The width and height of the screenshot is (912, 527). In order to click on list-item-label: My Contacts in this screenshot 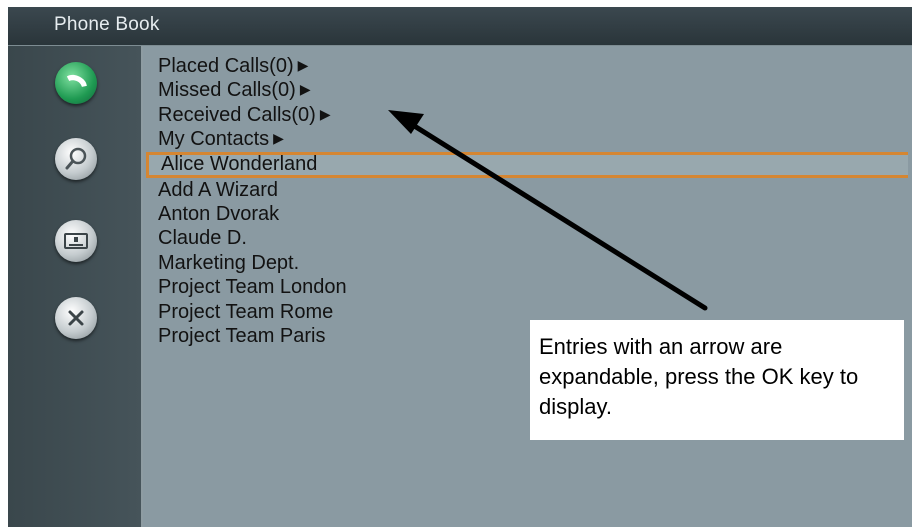, I will do `click(214, 139)`.